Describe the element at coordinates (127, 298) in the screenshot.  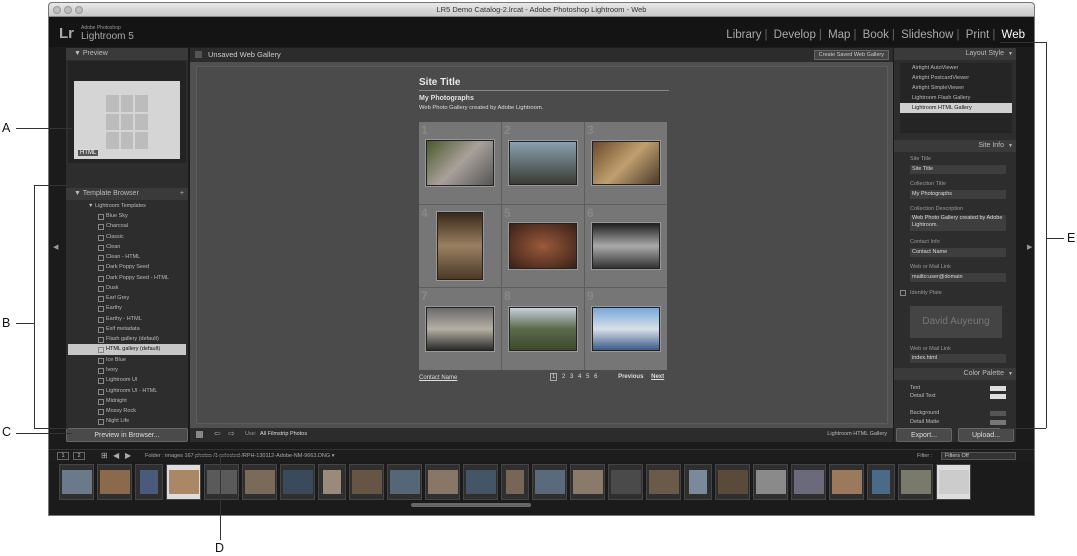
I see `template-item: Earl Grey` at that location.